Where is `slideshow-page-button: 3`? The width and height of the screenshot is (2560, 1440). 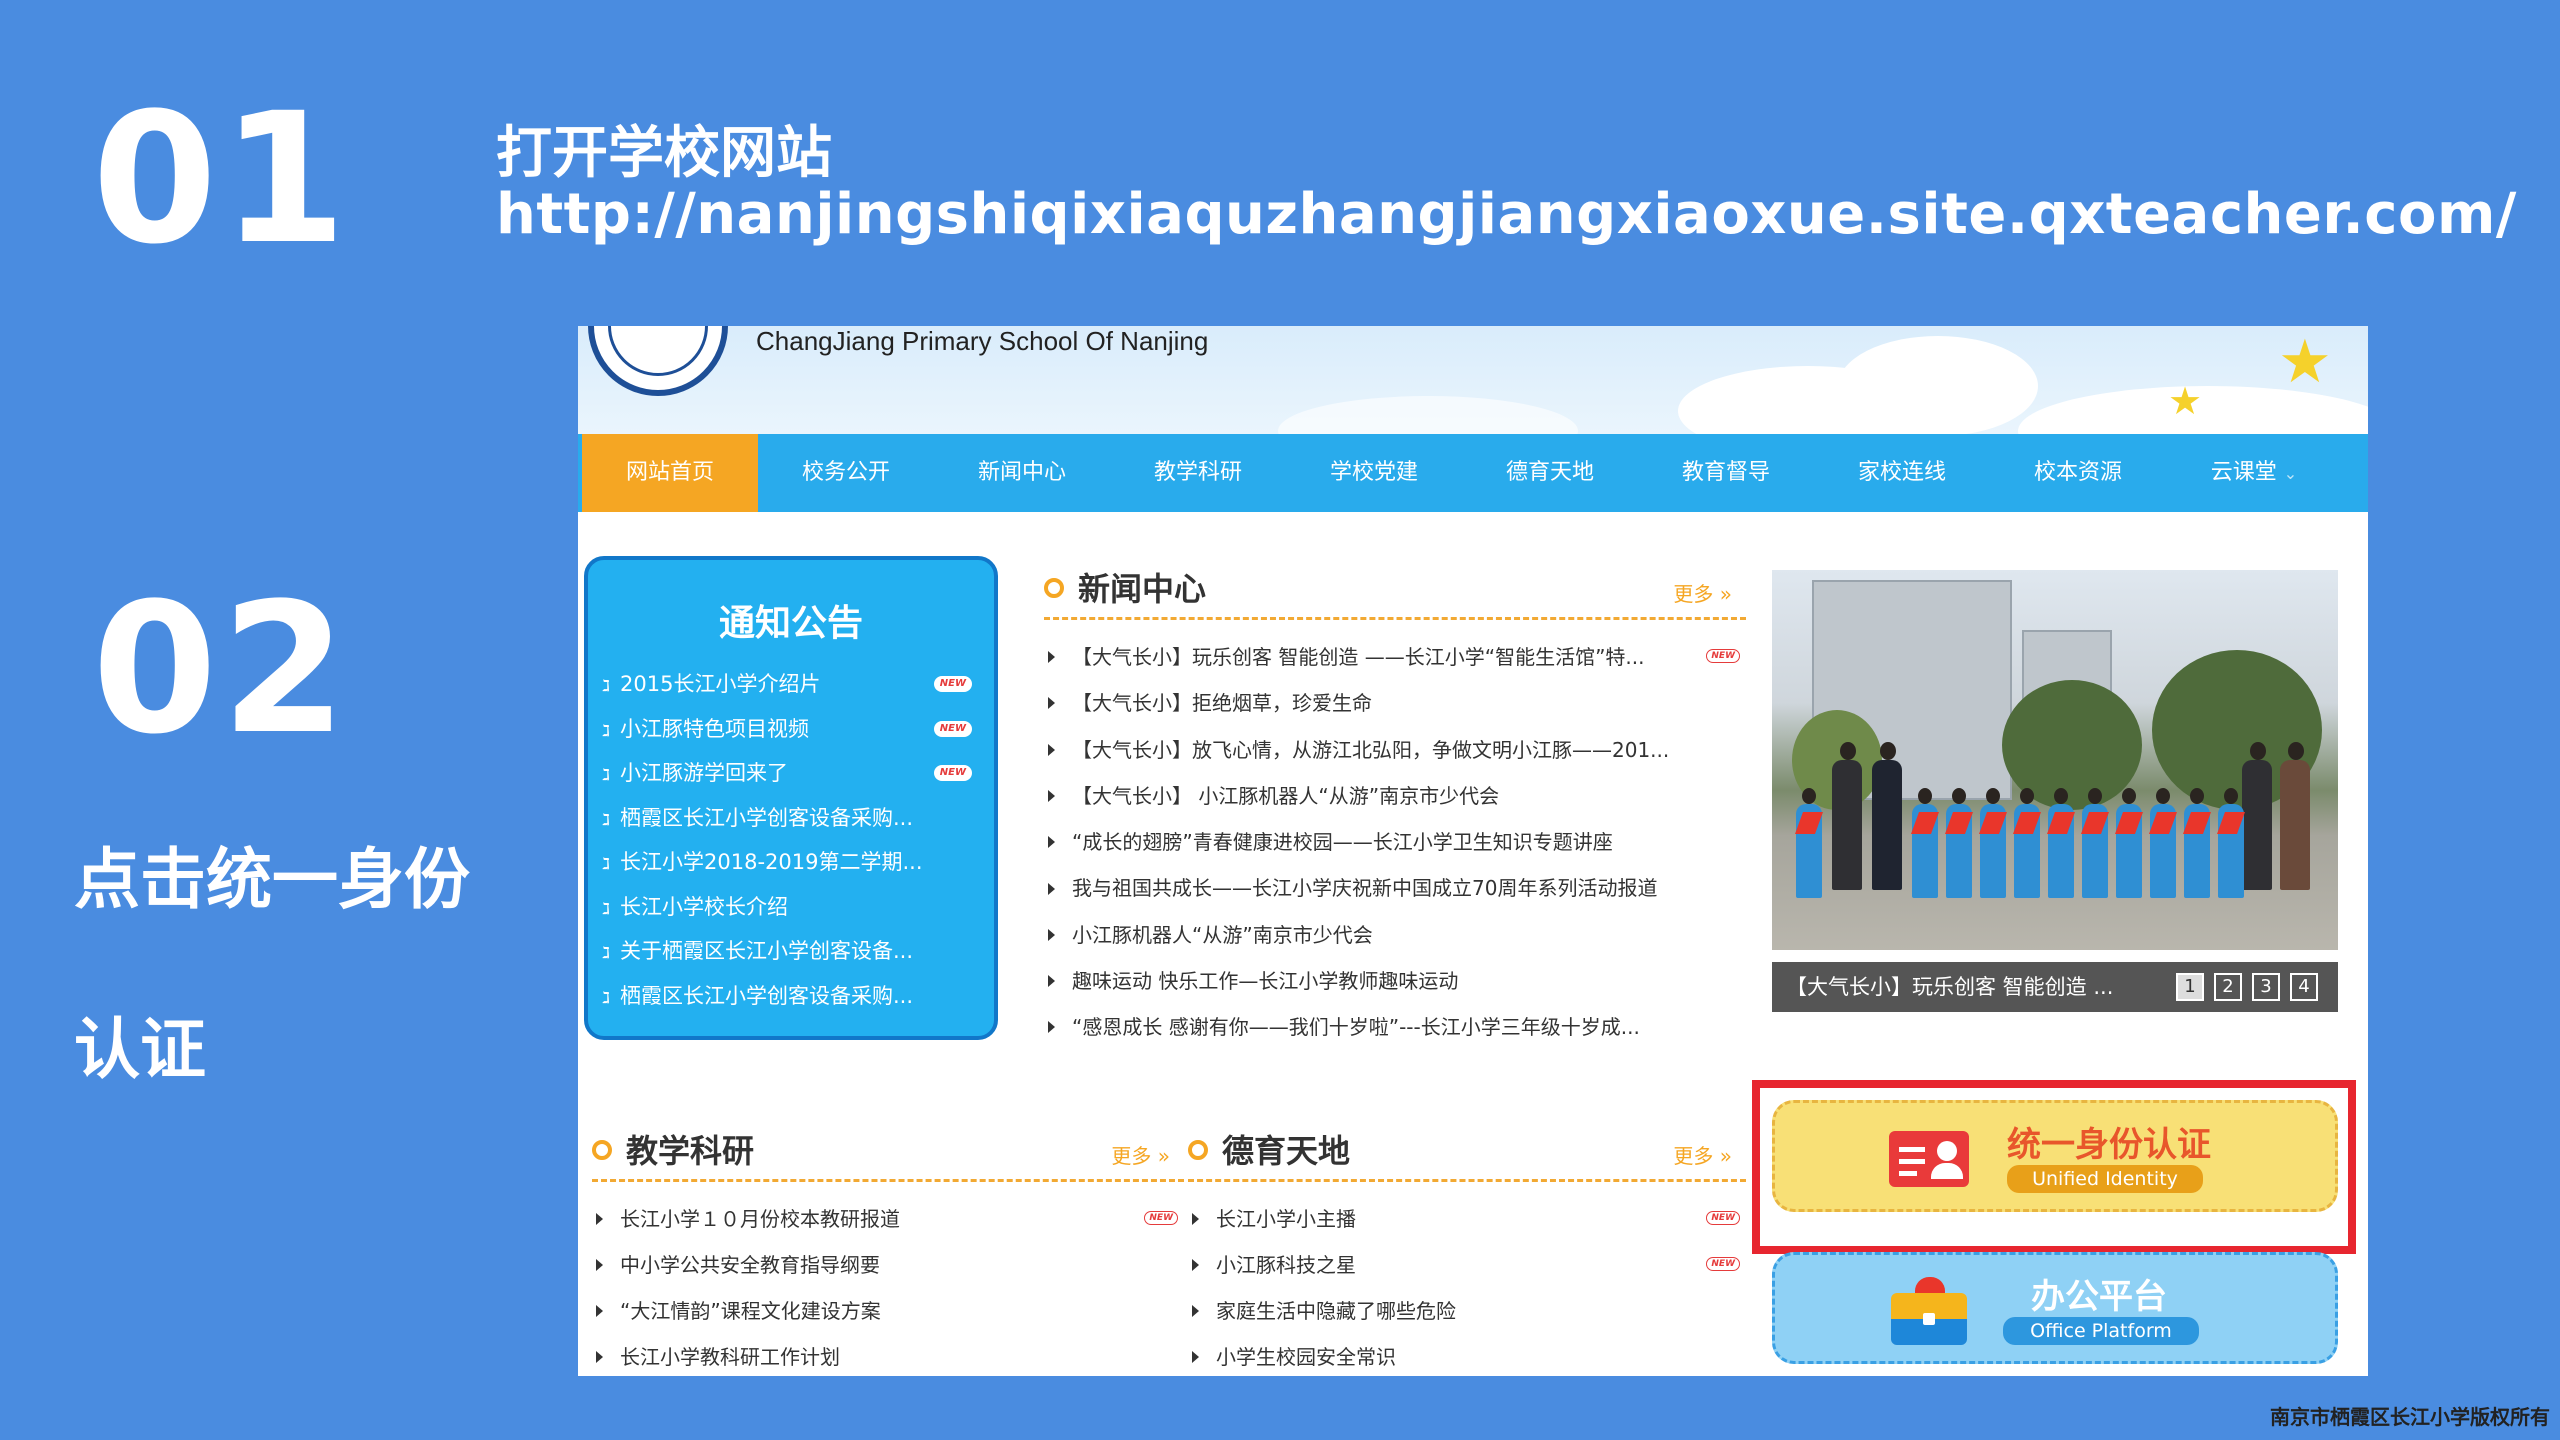
slideshow-page-button: 3 is located at coordinates (2266, 987).